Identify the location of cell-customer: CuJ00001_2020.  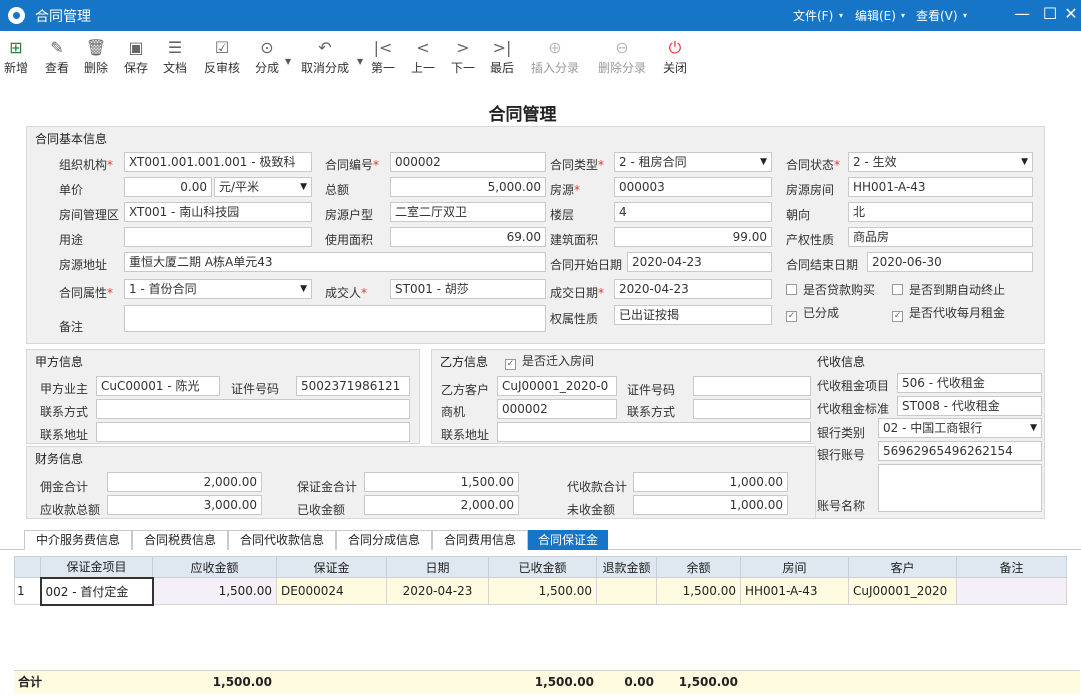
(902, 591).